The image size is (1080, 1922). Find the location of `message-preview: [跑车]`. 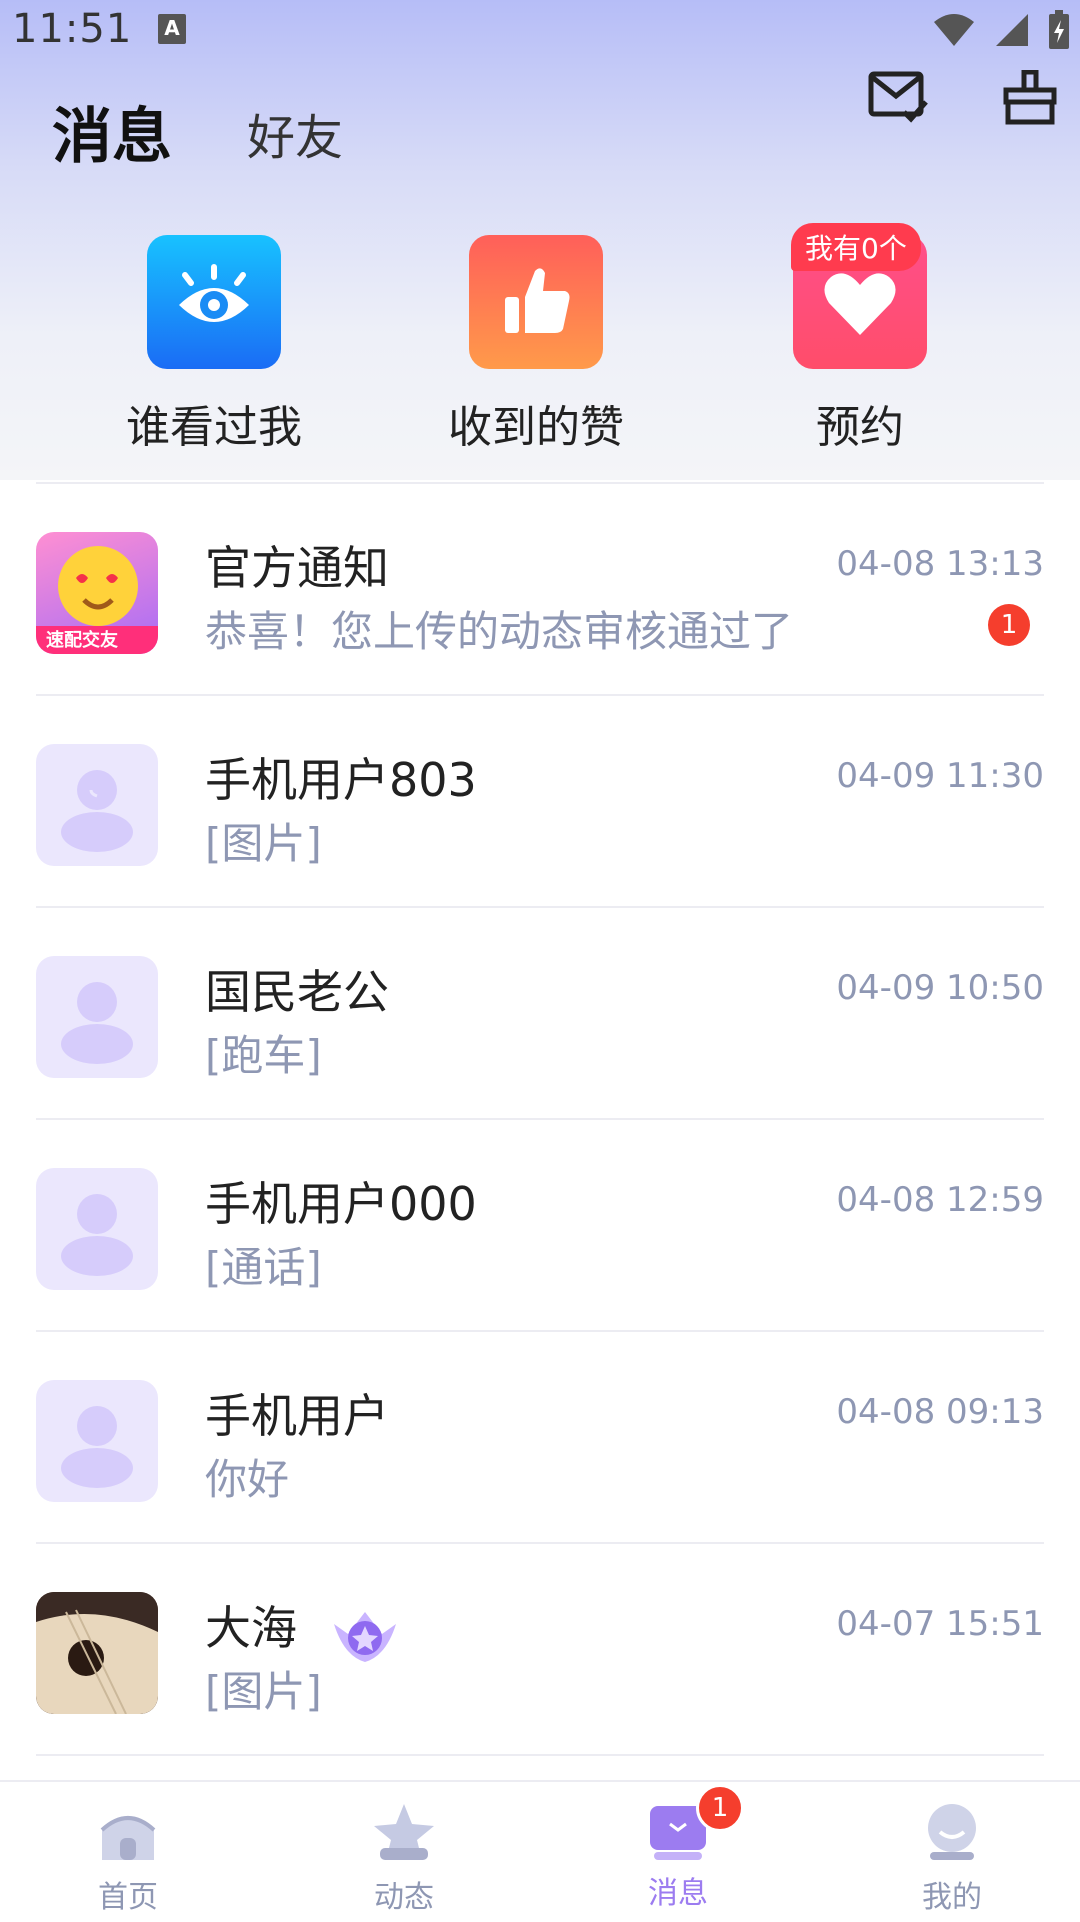

message-preview: [跑车] is located at coordinates (263, 1055).